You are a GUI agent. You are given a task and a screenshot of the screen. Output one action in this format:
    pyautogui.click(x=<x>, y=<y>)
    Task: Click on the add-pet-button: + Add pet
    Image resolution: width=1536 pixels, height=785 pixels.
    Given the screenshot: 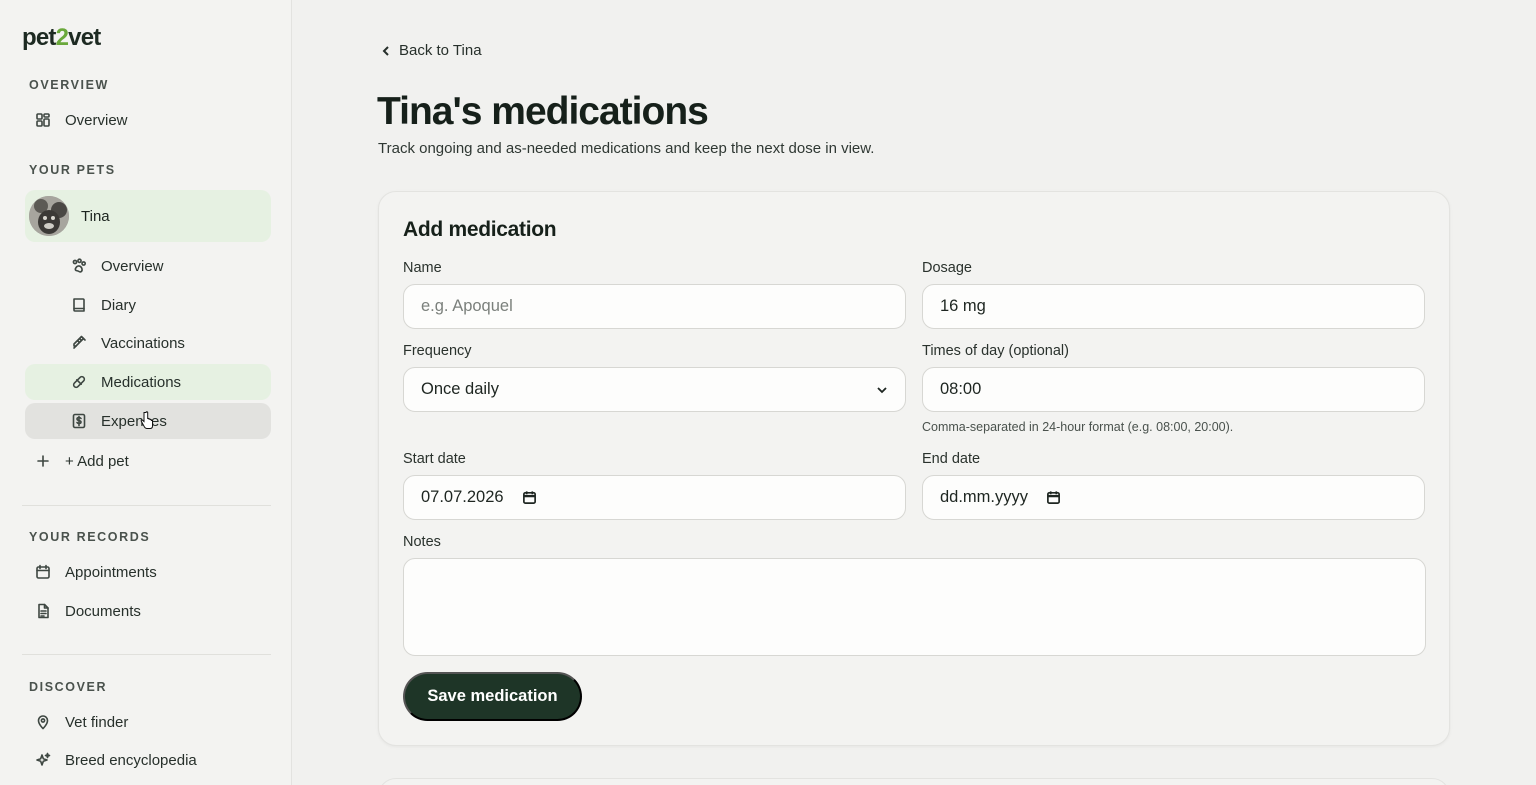 What is the action you would take?
    pyautogui.click(x=148, y=461)
    